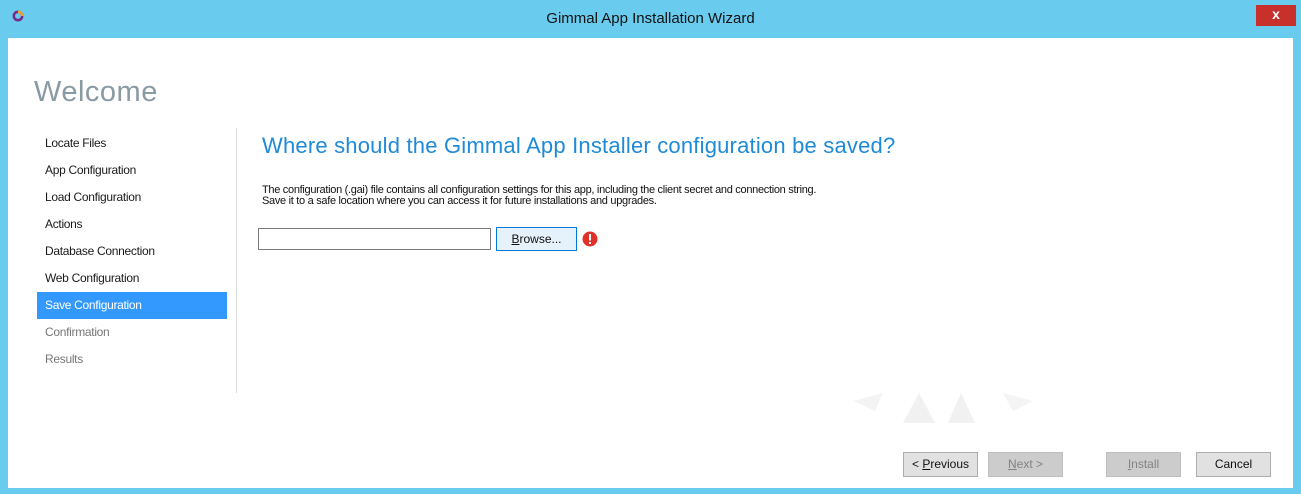  What do you see at coordinates (77, 332) in the screenshot?
I see `step-confirmation: Confirmation` at bounding box center [77, 332].